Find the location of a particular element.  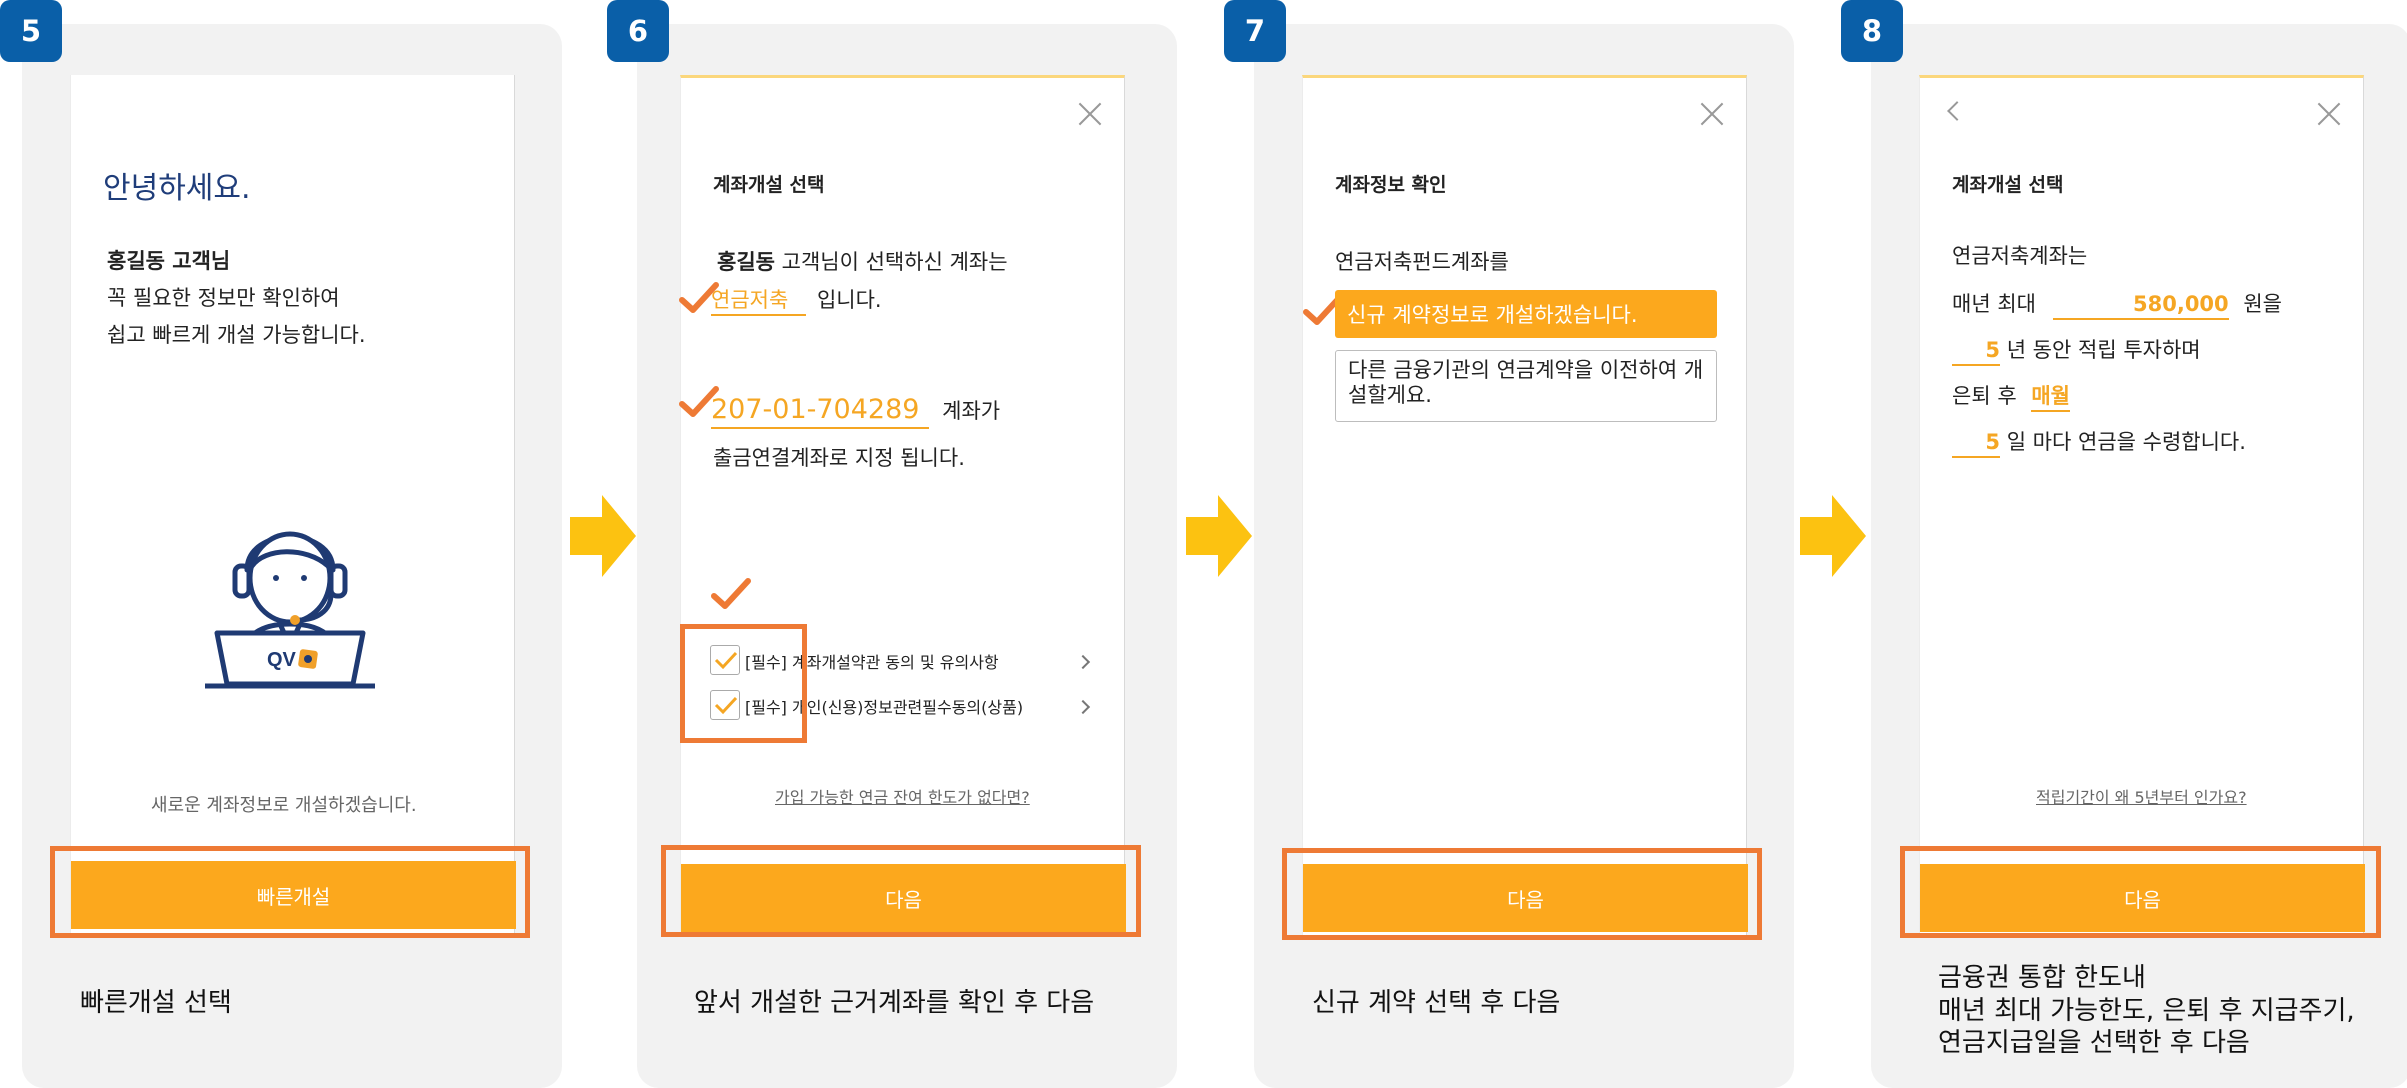

account-type-line: 연금저축 입니다. is located at coordinates (796, 300).